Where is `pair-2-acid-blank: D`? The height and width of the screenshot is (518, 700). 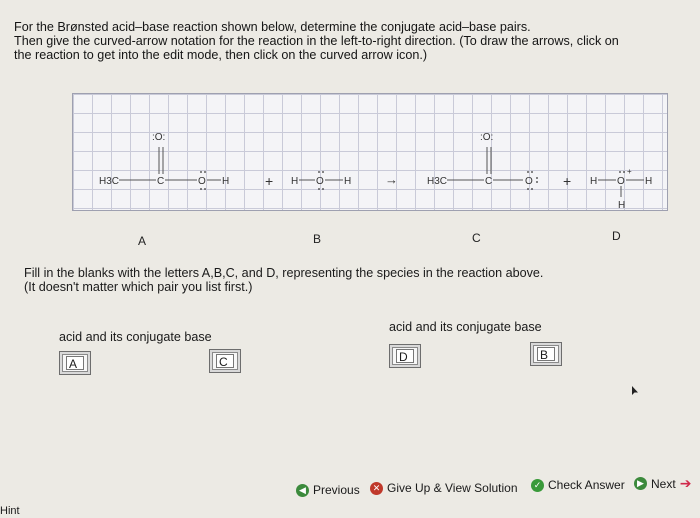
pair-2-acid-blank: D is located at coordinates (405, 356).